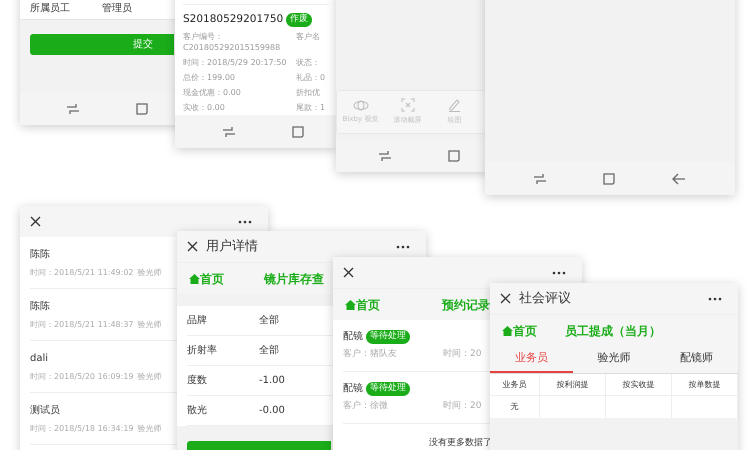 This screenshot has width=750, height=450. What do you see at coordinates (308, 41) in the screenshot?
I see `order-field: 客户名` at bounding box center [308, 41].